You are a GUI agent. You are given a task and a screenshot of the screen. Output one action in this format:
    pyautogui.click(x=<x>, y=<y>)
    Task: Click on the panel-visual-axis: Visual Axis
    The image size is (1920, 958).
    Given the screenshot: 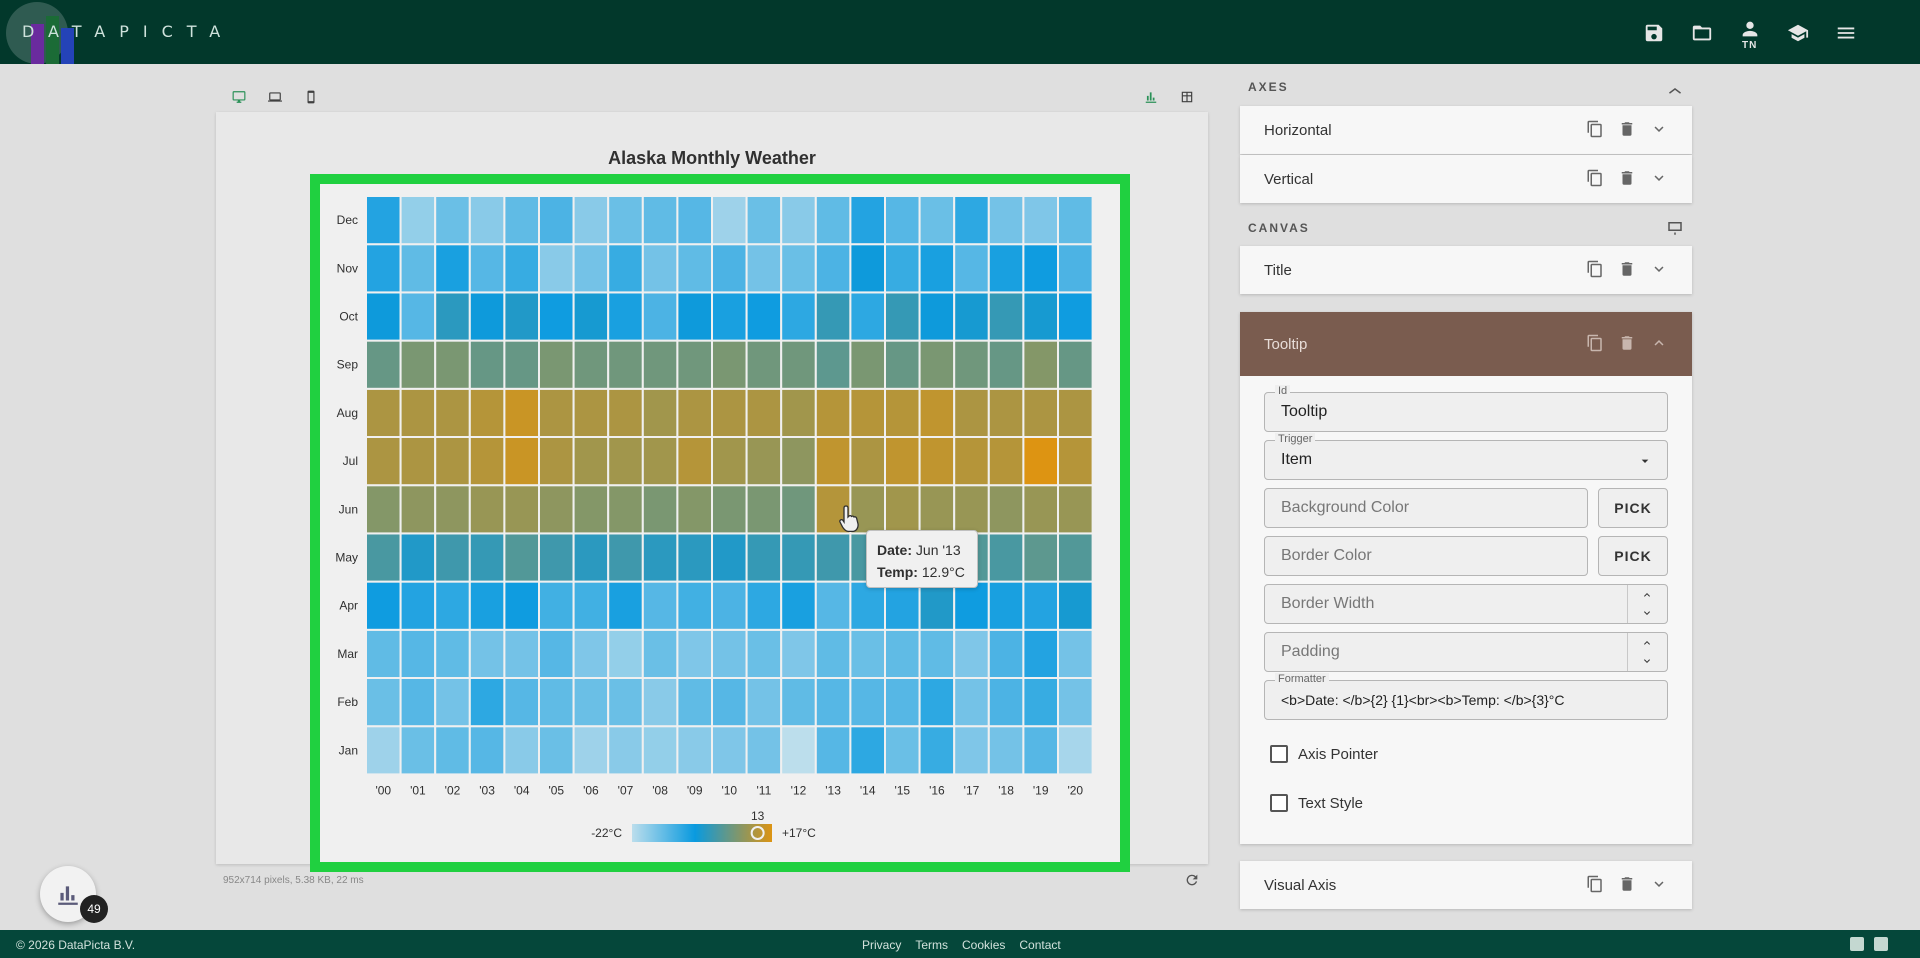 What is the action you would take?
    pyautogui.click(x=1466, y=885)
    